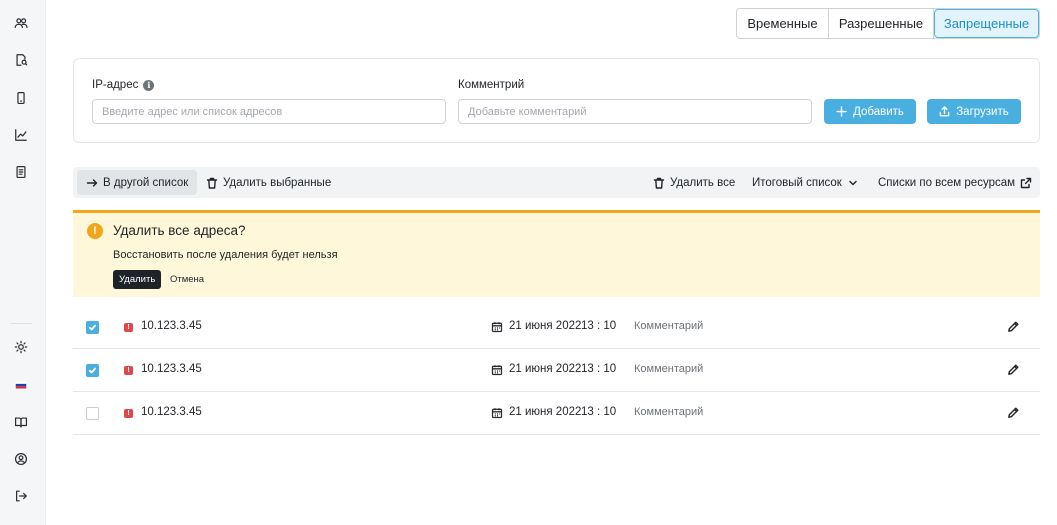 This screenshot has width=1057, height=525. I want to click on final-list-dropdown: Итоговый список, so click(805, 182).